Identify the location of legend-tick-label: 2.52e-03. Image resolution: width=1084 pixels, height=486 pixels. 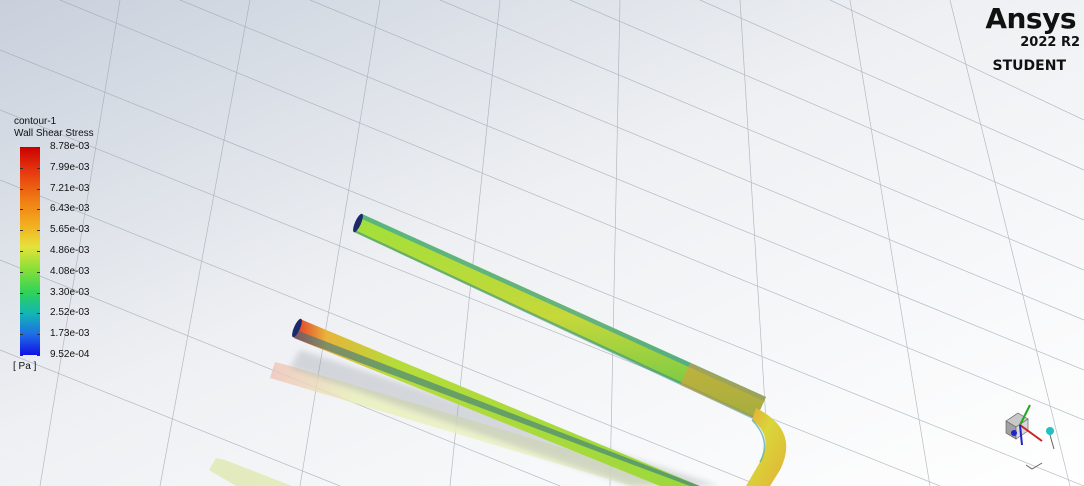
(70, 313).